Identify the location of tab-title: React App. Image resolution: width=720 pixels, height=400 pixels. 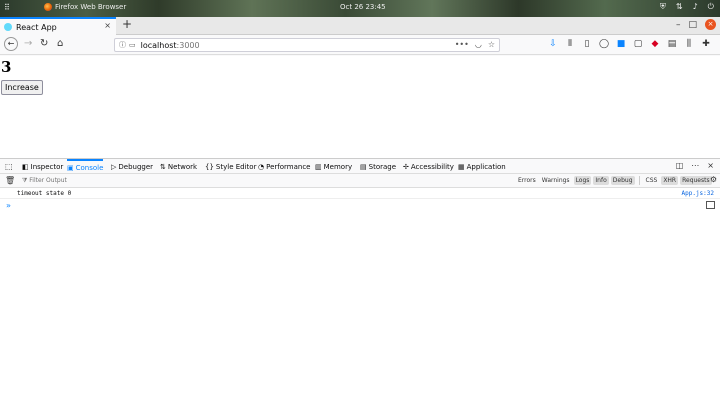
(36, 27).